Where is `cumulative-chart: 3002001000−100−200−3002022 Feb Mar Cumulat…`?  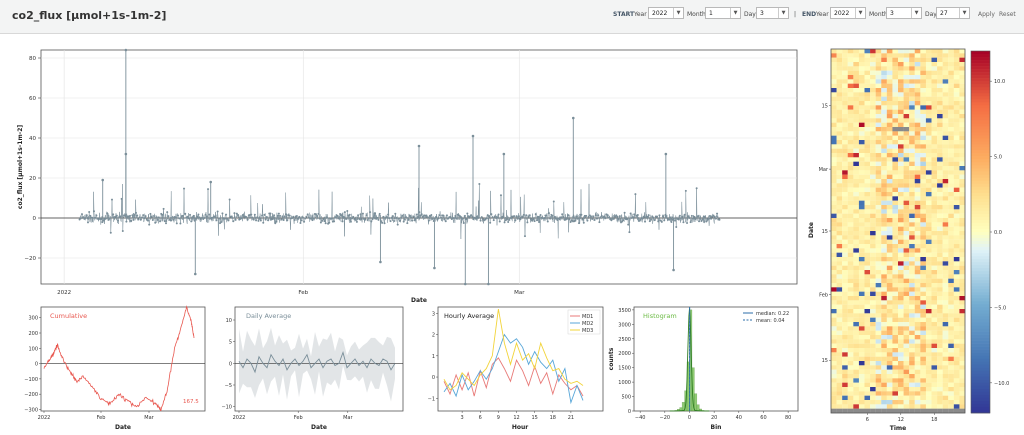 cumulative-chart: 3002001000−100−200−3002022 Feb Mar Cumulat… is located at coordinates (115, 368).